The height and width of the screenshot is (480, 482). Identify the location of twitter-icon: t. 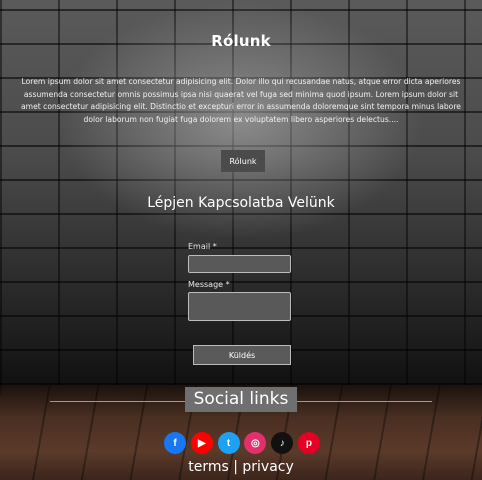
(228, 443).